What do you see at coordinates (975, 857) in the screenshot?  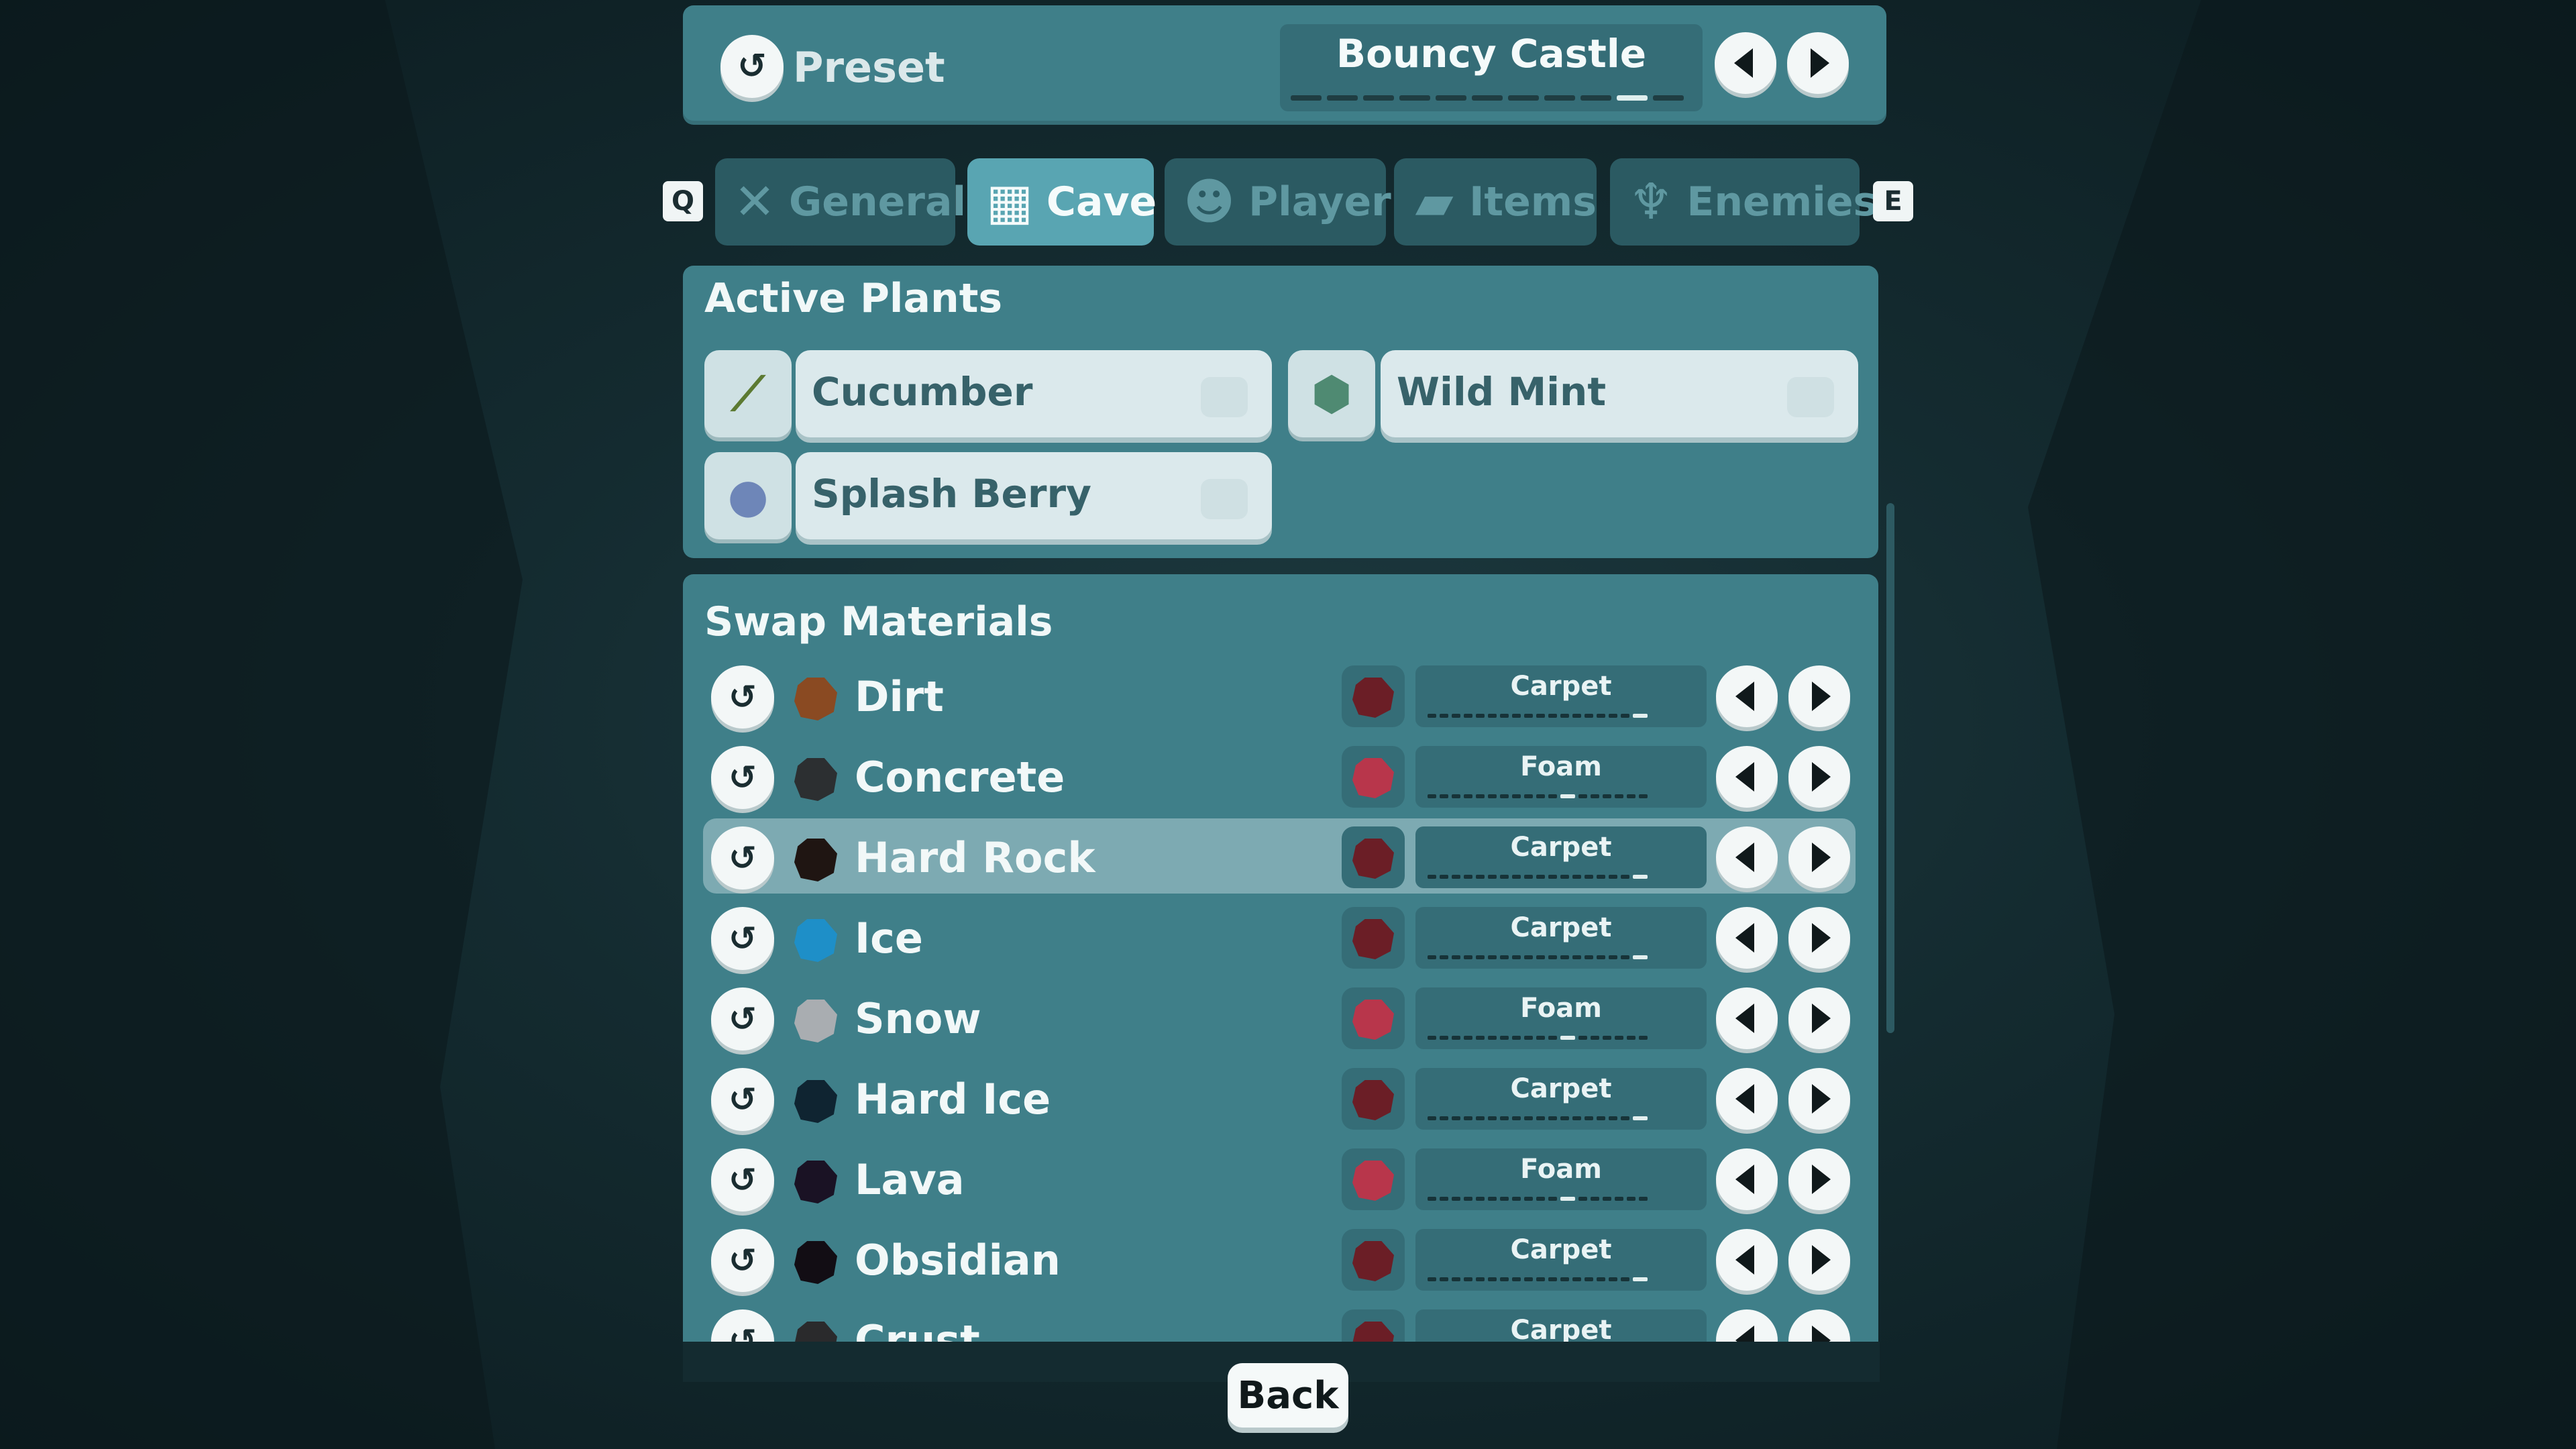 I see `material-name: Hard Rock` at bounding box center [975, 857].